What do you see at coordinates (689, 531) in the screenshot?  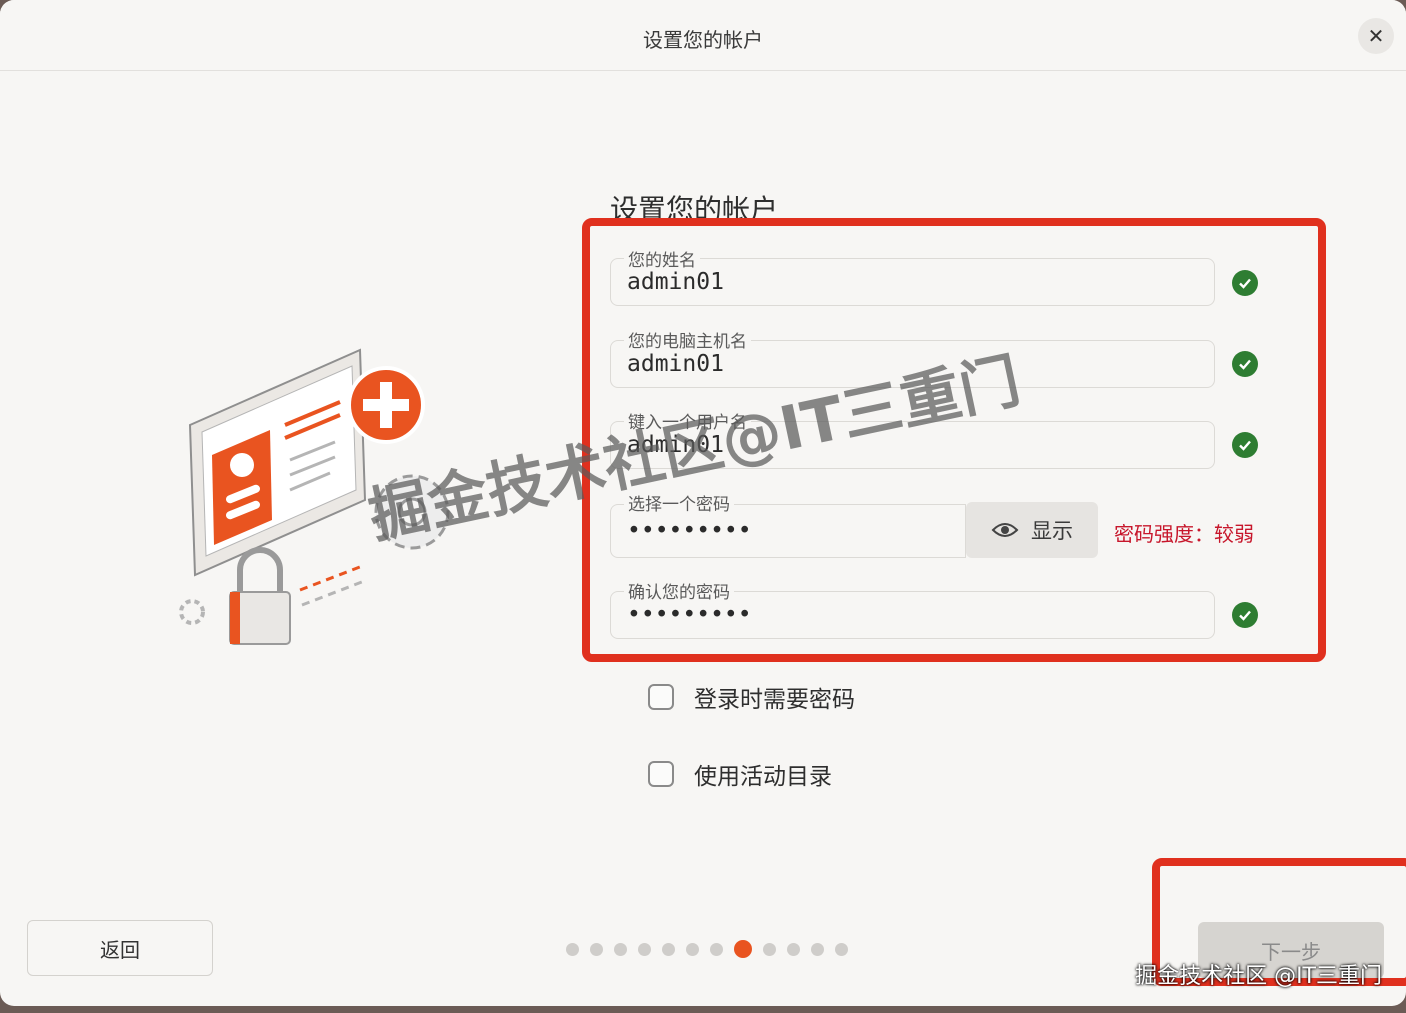 I see `password-value: •••••••••` at bounding box center [689, 531].